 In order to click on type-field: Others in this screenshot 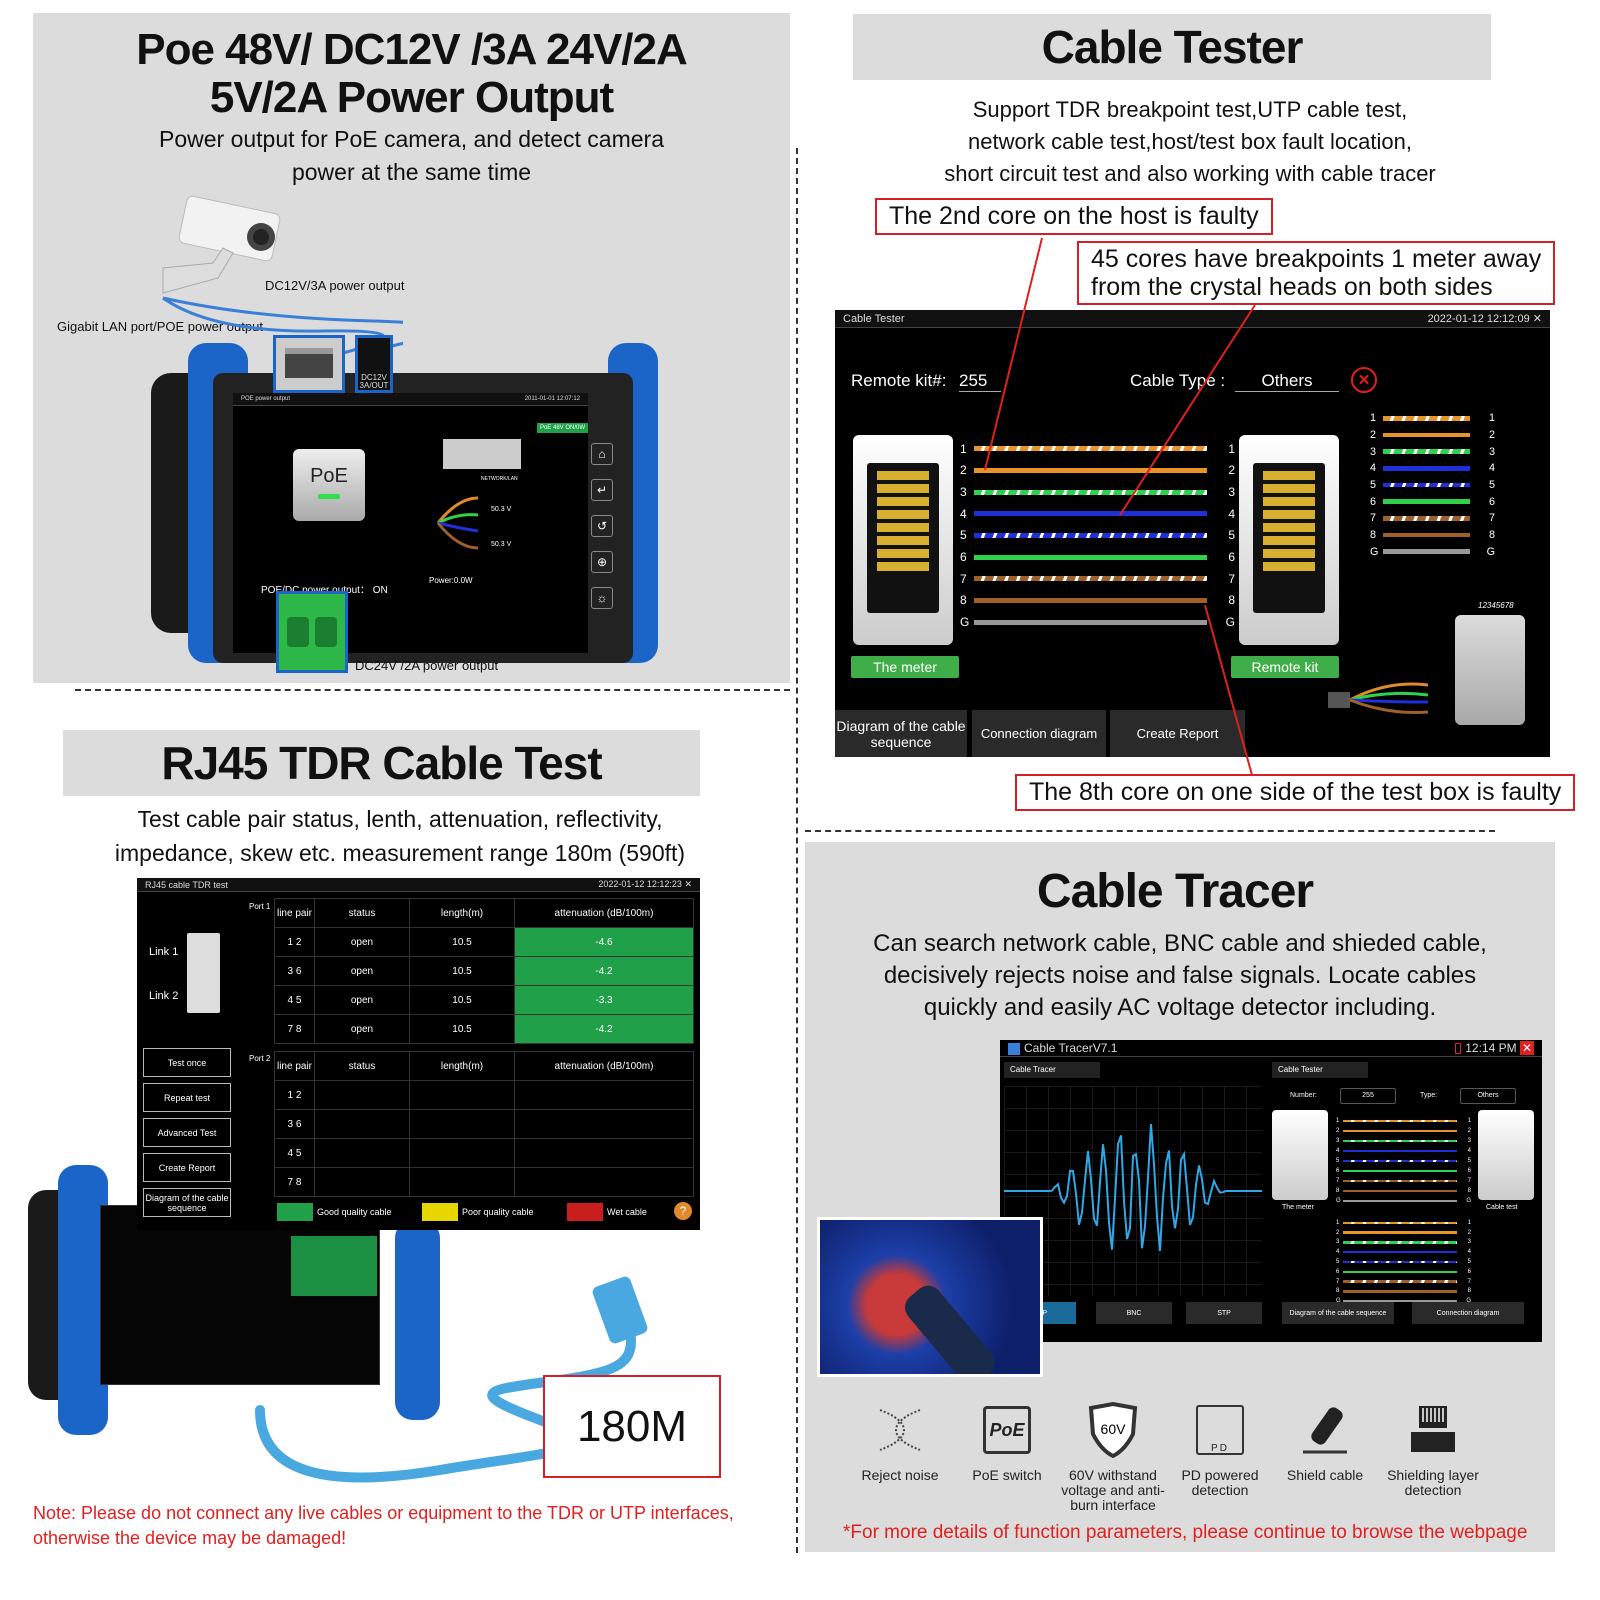, I will do `click(1488, 1096)`.